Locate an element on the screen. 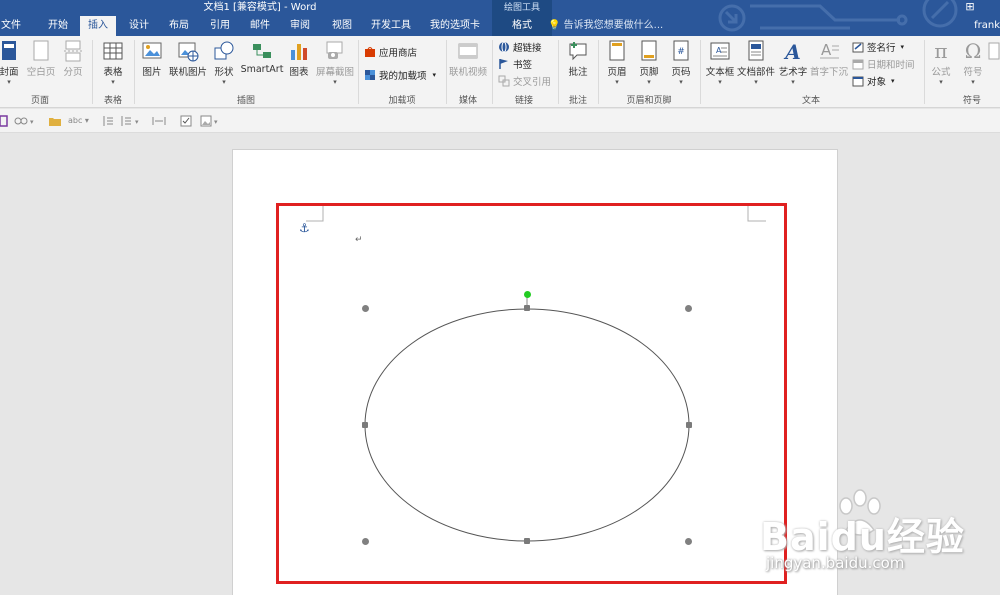 The height and width of the screenshot is (595, 1000). footer-button: 页脚 ▾ is located at coordinates (649, 67).